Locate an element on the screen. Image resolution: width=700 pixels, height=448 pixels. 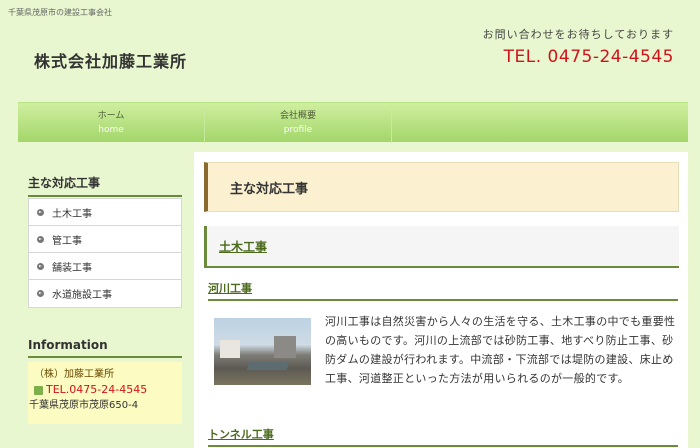
section-heading: 土木工事 is located at coordinates (441, 247).